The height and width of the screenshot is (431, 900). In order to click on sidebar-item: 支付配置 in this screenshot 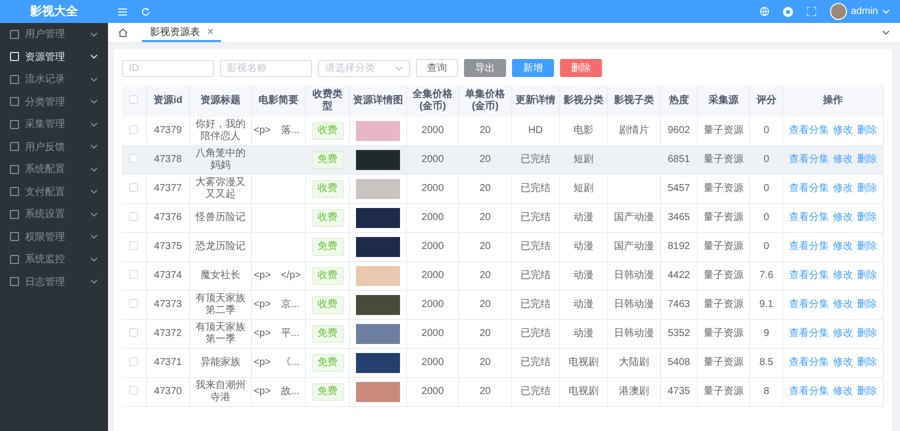, I will do `click(54, 191)`.